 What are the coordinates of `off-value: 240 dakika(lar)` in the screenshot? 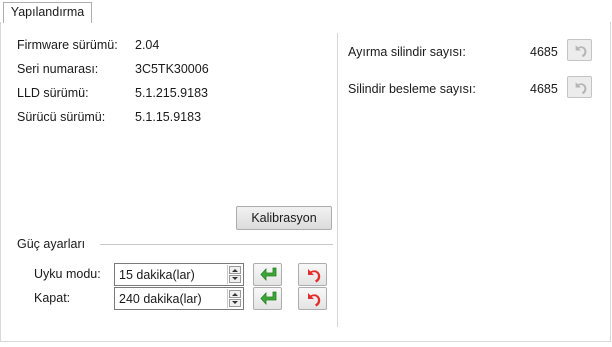 It's located at (160, 299).